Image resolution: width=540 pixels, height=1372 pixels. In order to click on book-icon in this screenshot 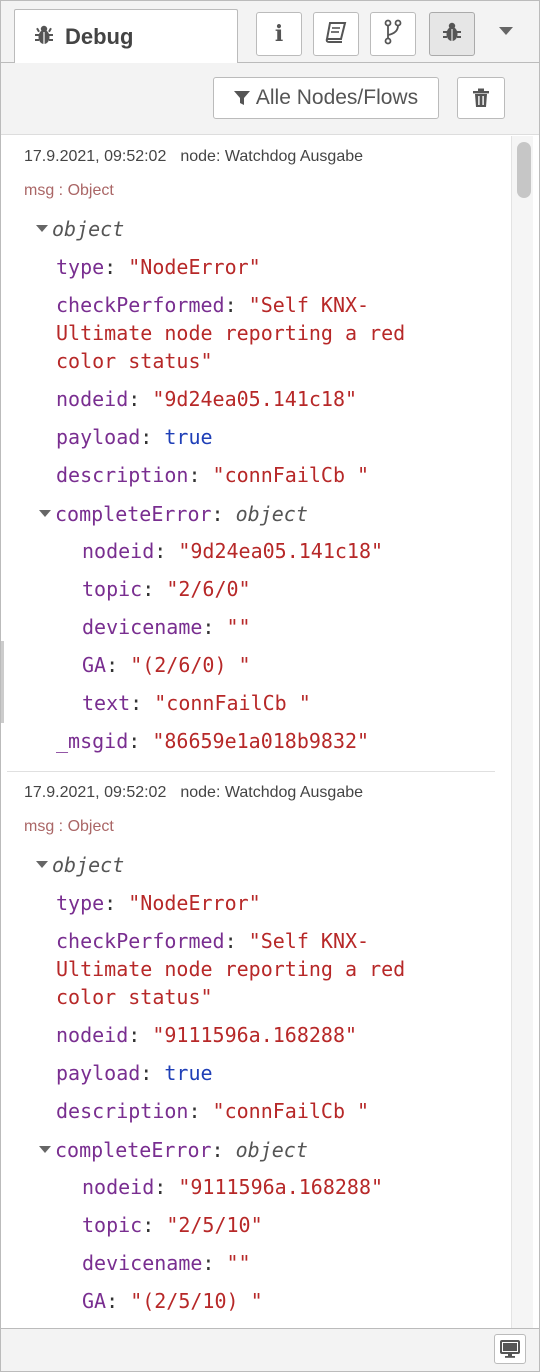, I will do `click(336, 34)`.